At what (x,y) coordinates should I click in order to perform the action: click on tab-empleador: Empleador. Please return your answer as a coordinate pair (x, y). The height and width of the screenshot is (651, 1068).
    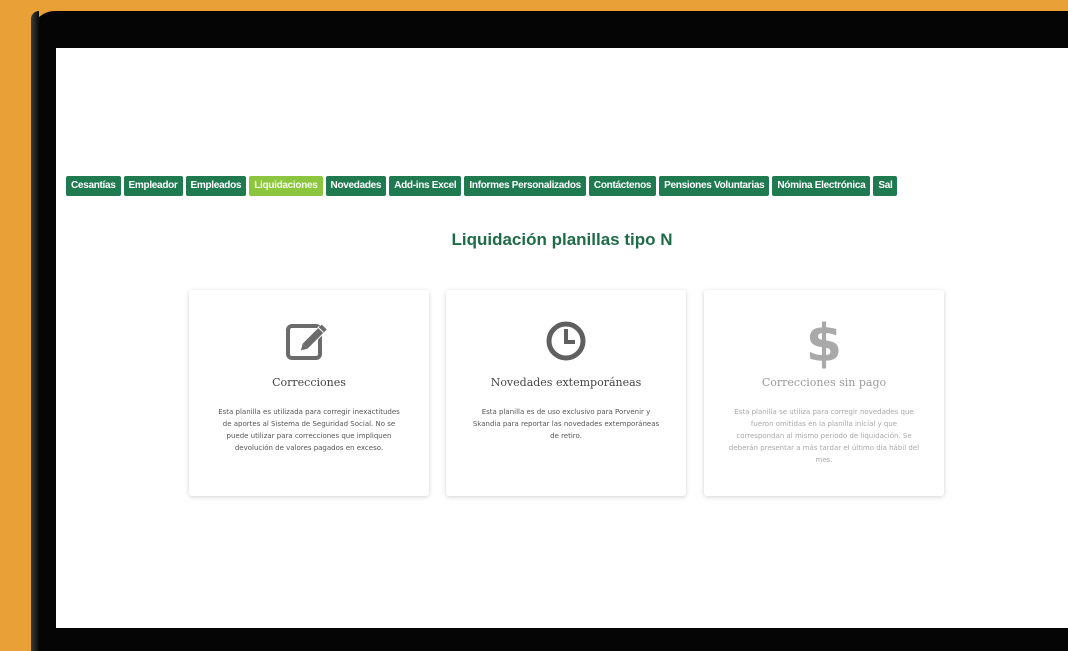
    Looking at the image, I should click on (153, 186).